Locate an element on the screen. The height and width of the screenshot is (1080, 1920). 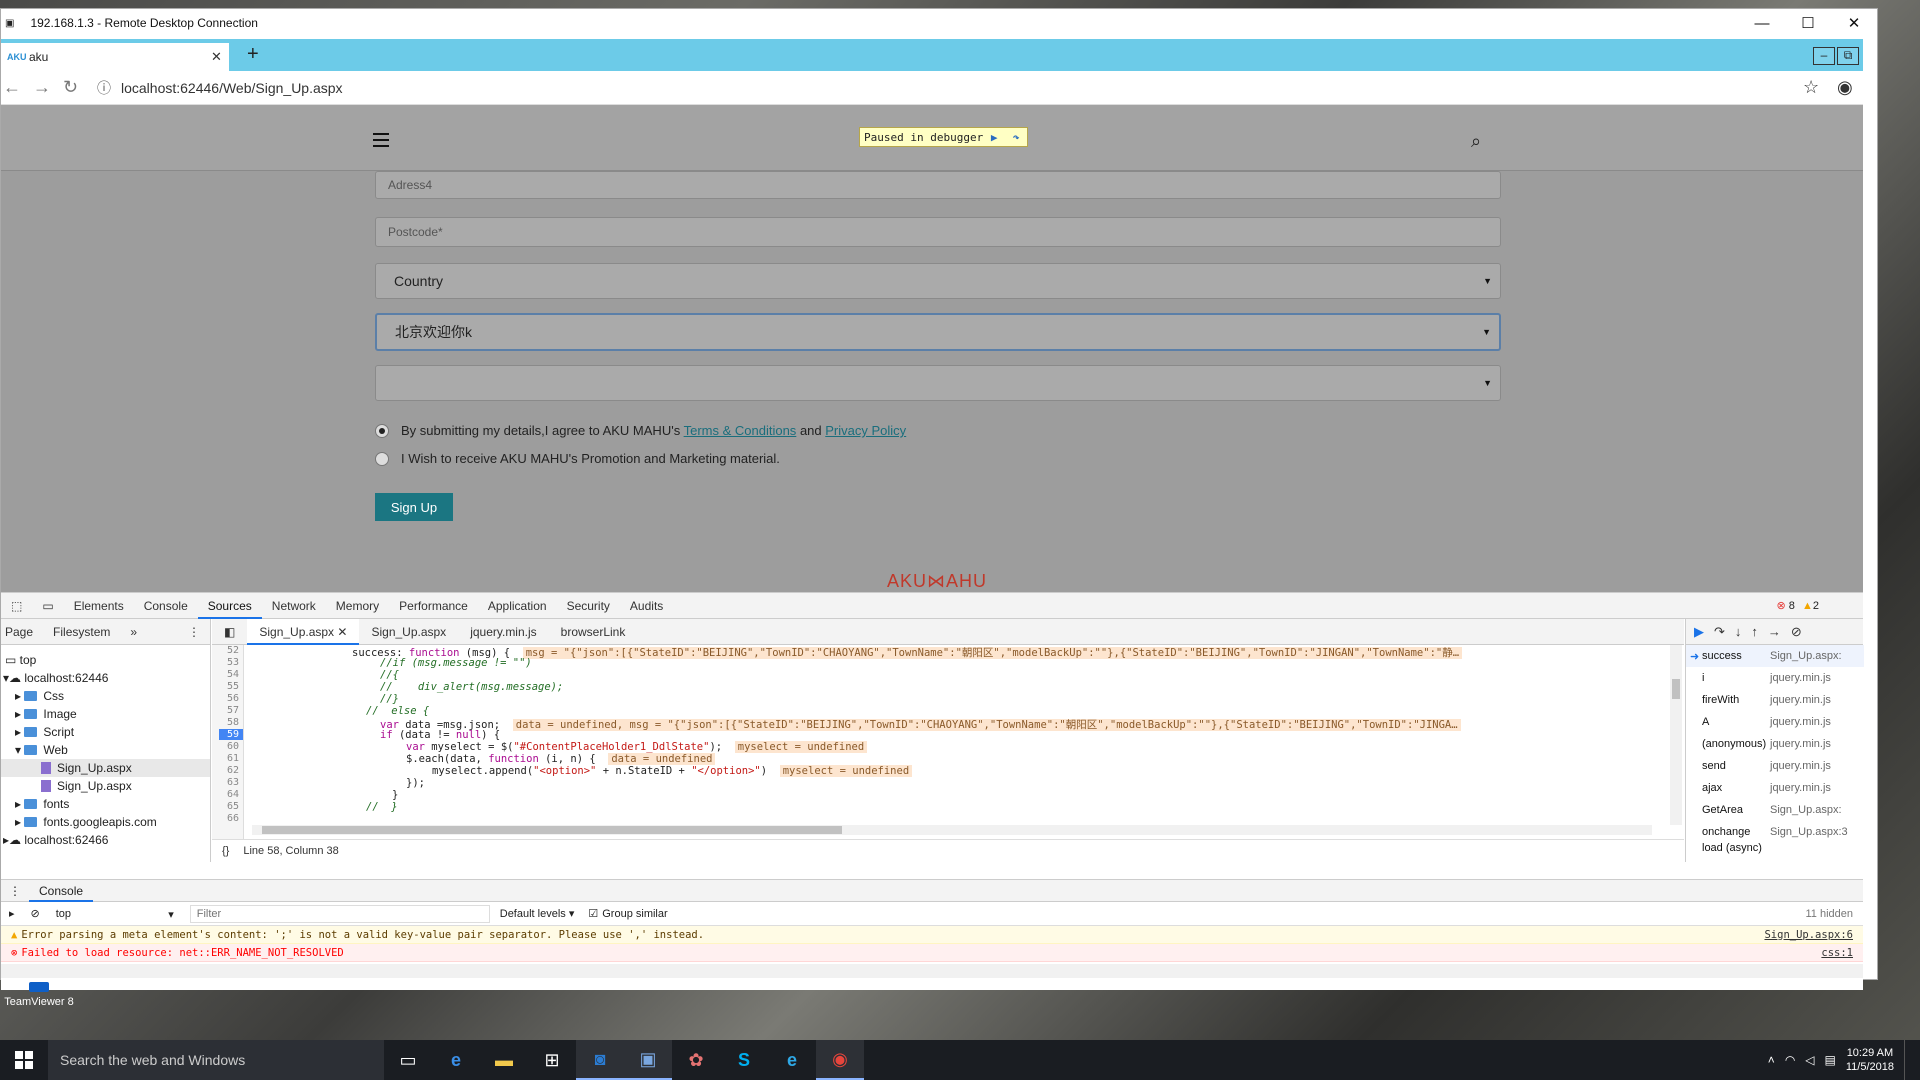
inspect-element-icon: ⬚ is located at coordinates (16, 606).